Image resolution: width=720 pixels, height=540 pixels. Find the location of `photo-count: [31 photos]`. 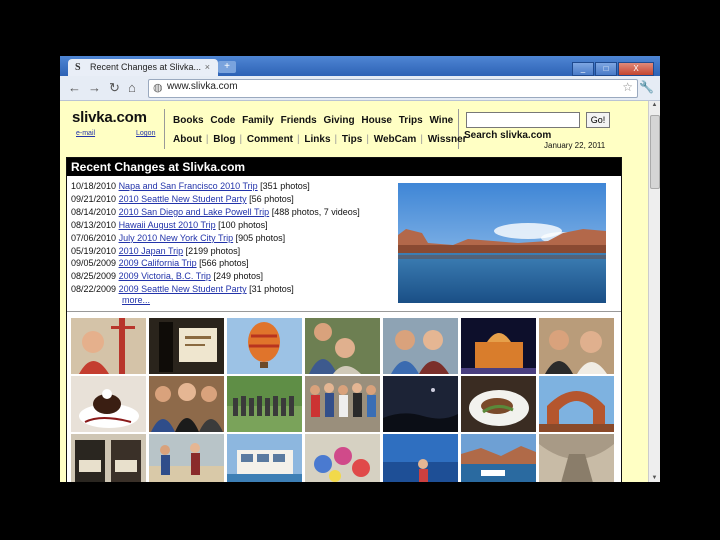

photo-count: [31 photos] is located at coordinates (271, 289).